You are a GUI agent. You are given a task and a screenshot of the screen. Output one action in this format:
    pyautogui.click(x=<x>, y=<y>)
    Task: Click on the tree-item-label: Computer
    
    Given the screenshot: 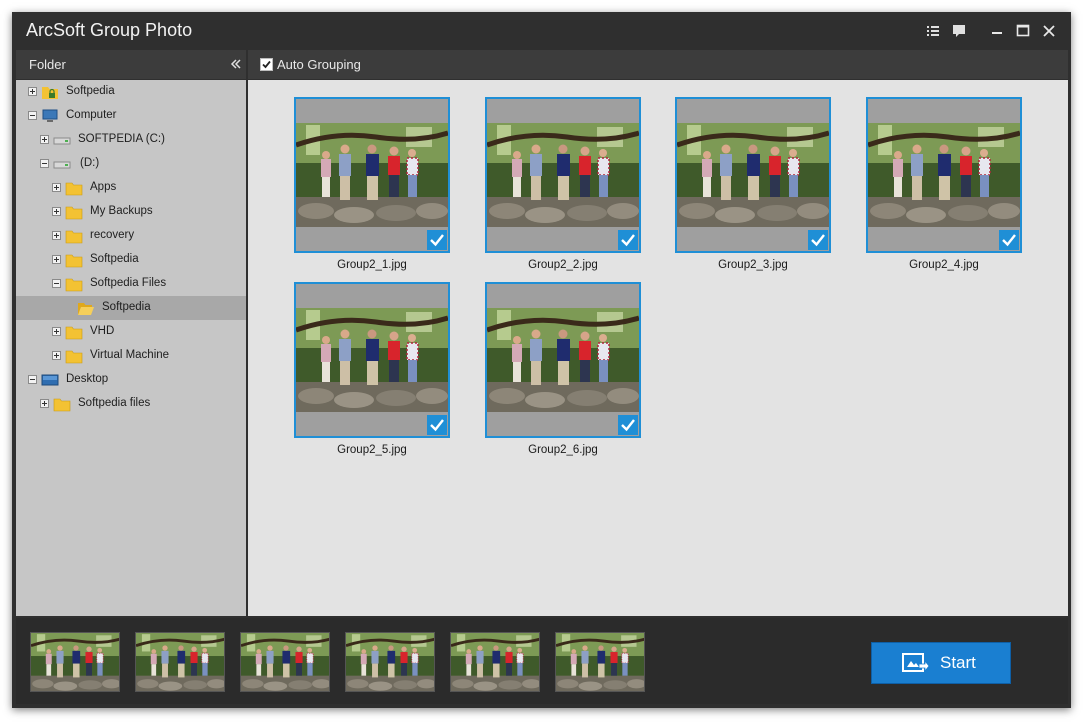 What is the action you would take?
    pyautogui.click(x=91, y=115)
    